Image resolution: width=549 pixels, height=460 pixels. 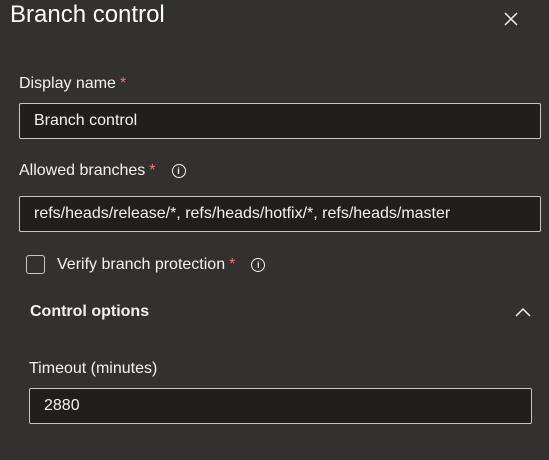 I want to click on control-options-header: Control options, so click(x=89, y=312).